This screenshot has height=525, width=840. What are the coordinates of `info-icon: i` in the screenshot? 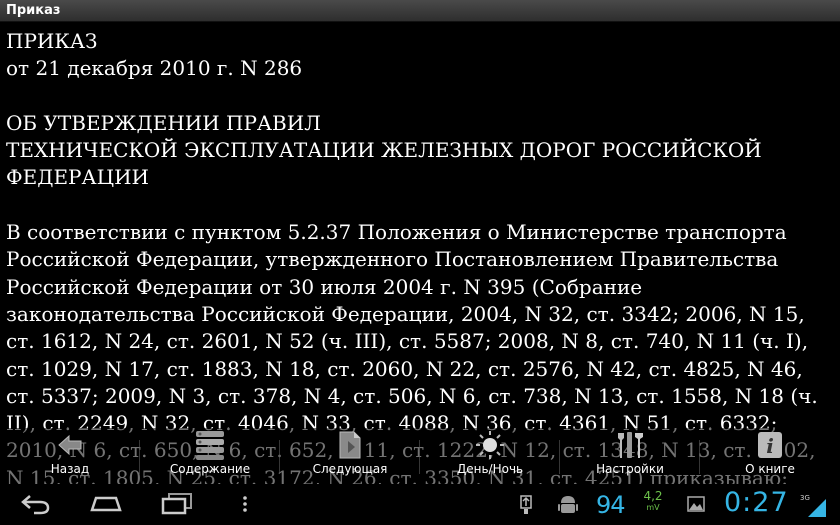 It's located at (770, 445).